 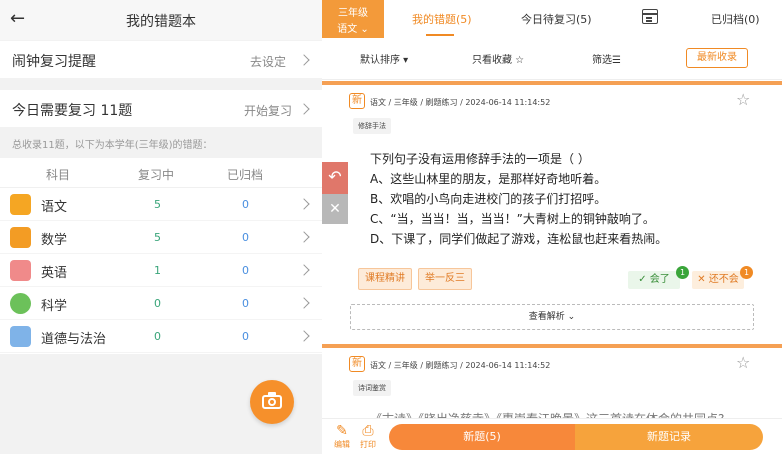 What do you see at coordinates (654, 280) in the screenshot?
I see `know-button: ✓ 会了` at bounding box center [654, 280].